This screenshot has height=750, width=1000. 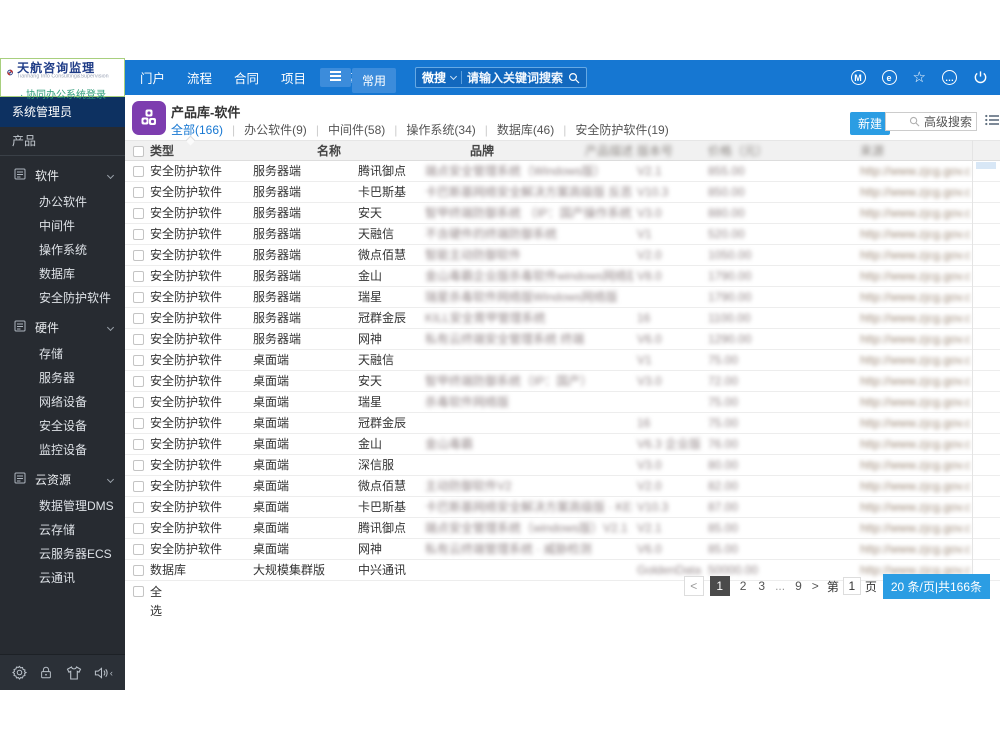 What do you see at coordinates (199, 77) in the screenshot?
I see `nav-item-1: 流程` at bounding box center [199, 77].